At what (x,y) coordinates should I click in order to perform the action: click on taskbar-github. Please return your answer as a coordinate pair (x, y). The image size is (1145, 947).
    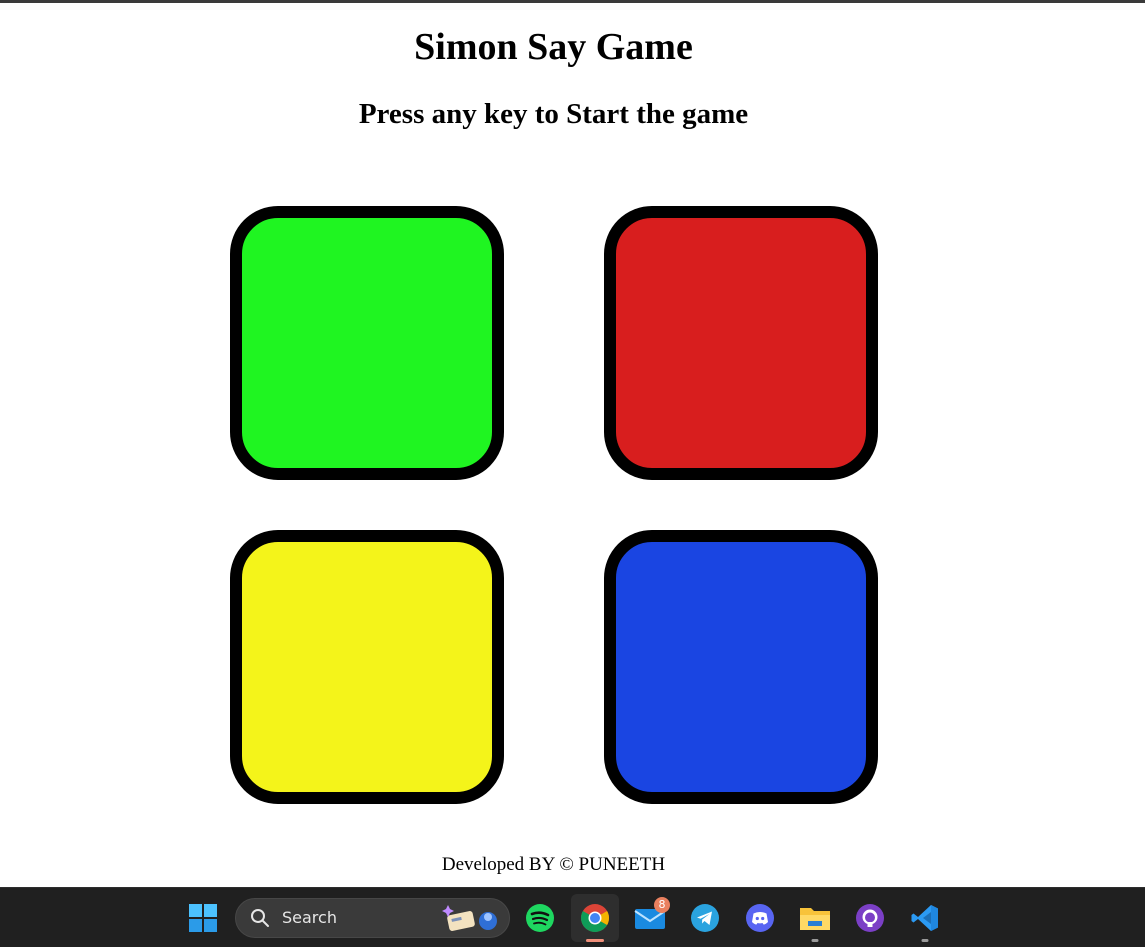
    Looking at the image, I should click on (870, 918).